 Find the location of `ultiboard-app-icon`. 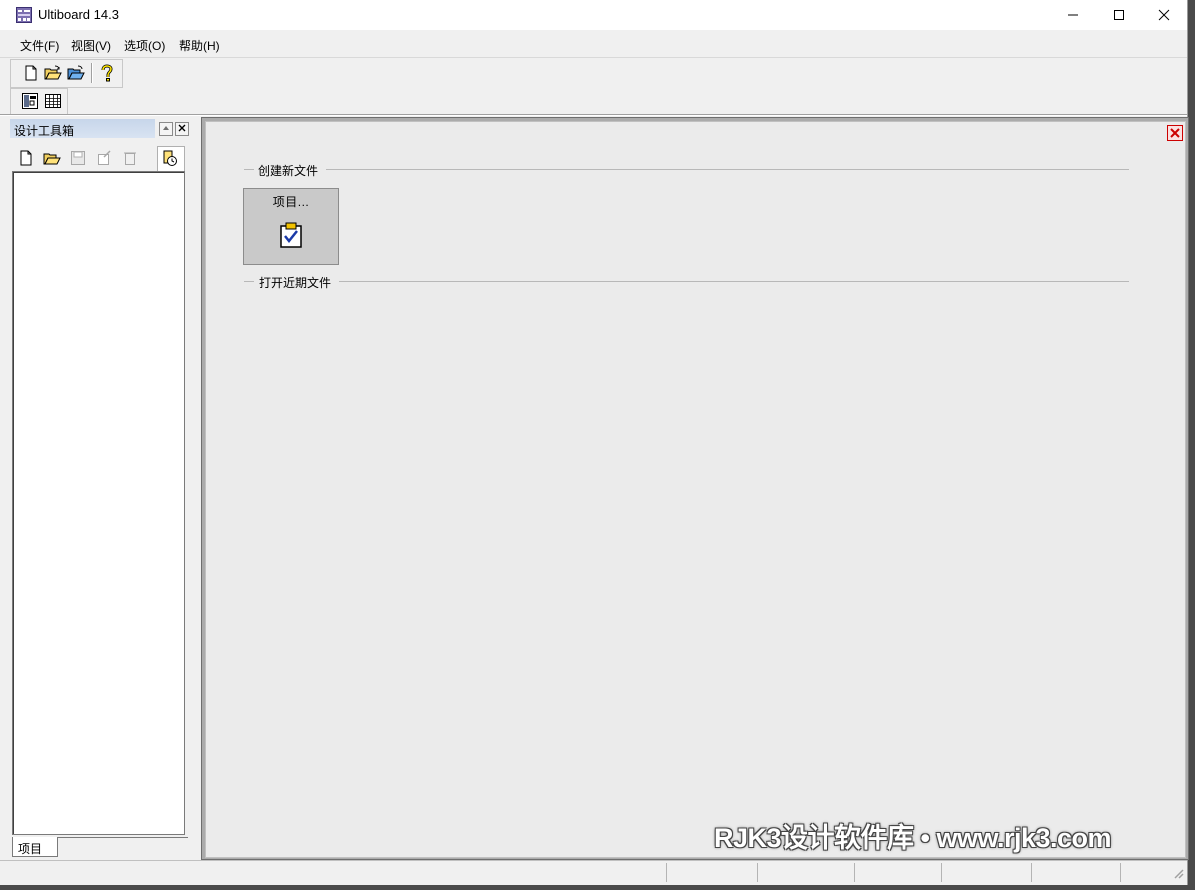

ultiboard-app-icon is located at coordinates (24, 15).